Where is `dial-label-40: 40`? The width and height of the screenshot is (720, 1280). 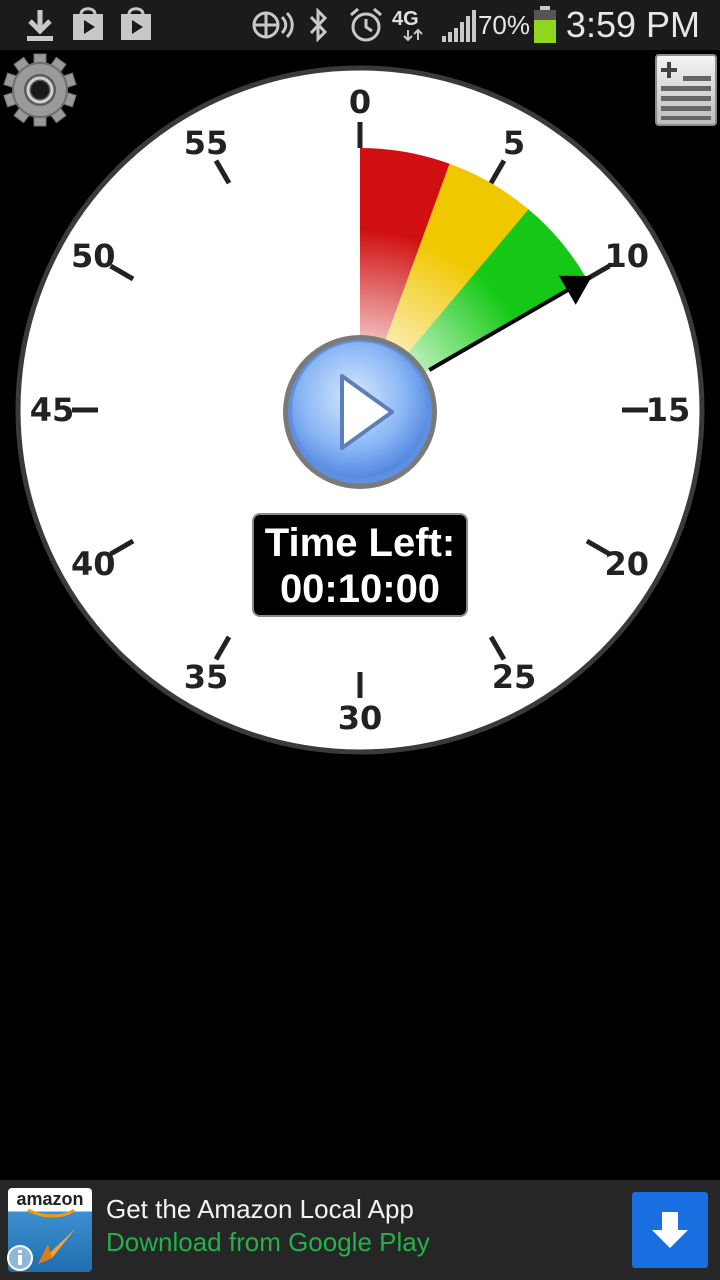
dial-label-40: 40 is located at coordinates (93, 564).